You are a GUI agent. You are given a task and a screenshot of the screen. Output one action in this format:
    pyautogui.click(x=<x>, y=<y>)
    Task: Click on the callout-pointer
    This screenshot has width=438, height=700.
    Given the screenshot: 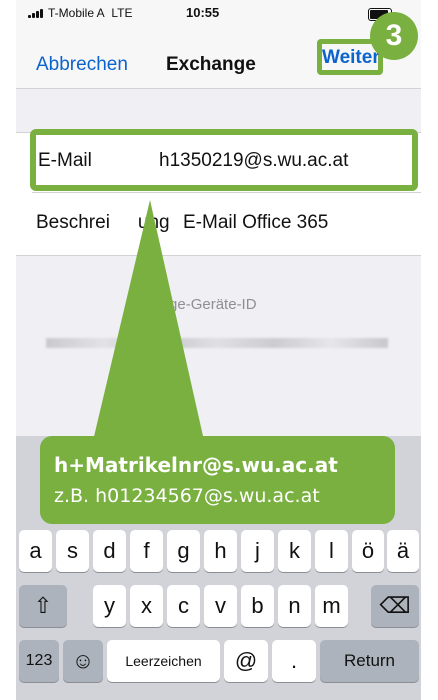 What is the action you would take?
    pyautogui.click(x=148, y=322)
    